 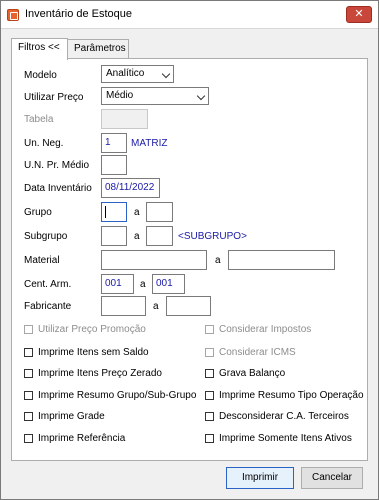 I want to click on un-pr-medio-label: U.N. Pr. Médio, so click(x=57, y=165).